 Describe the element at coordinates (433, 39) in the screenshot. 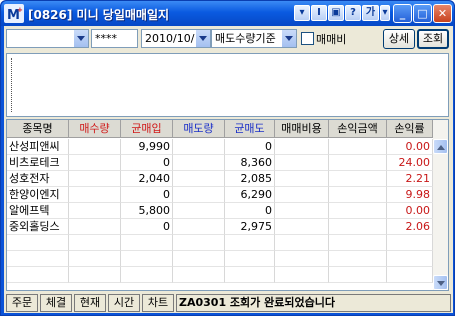

I see `query-button: 조회` at that location.